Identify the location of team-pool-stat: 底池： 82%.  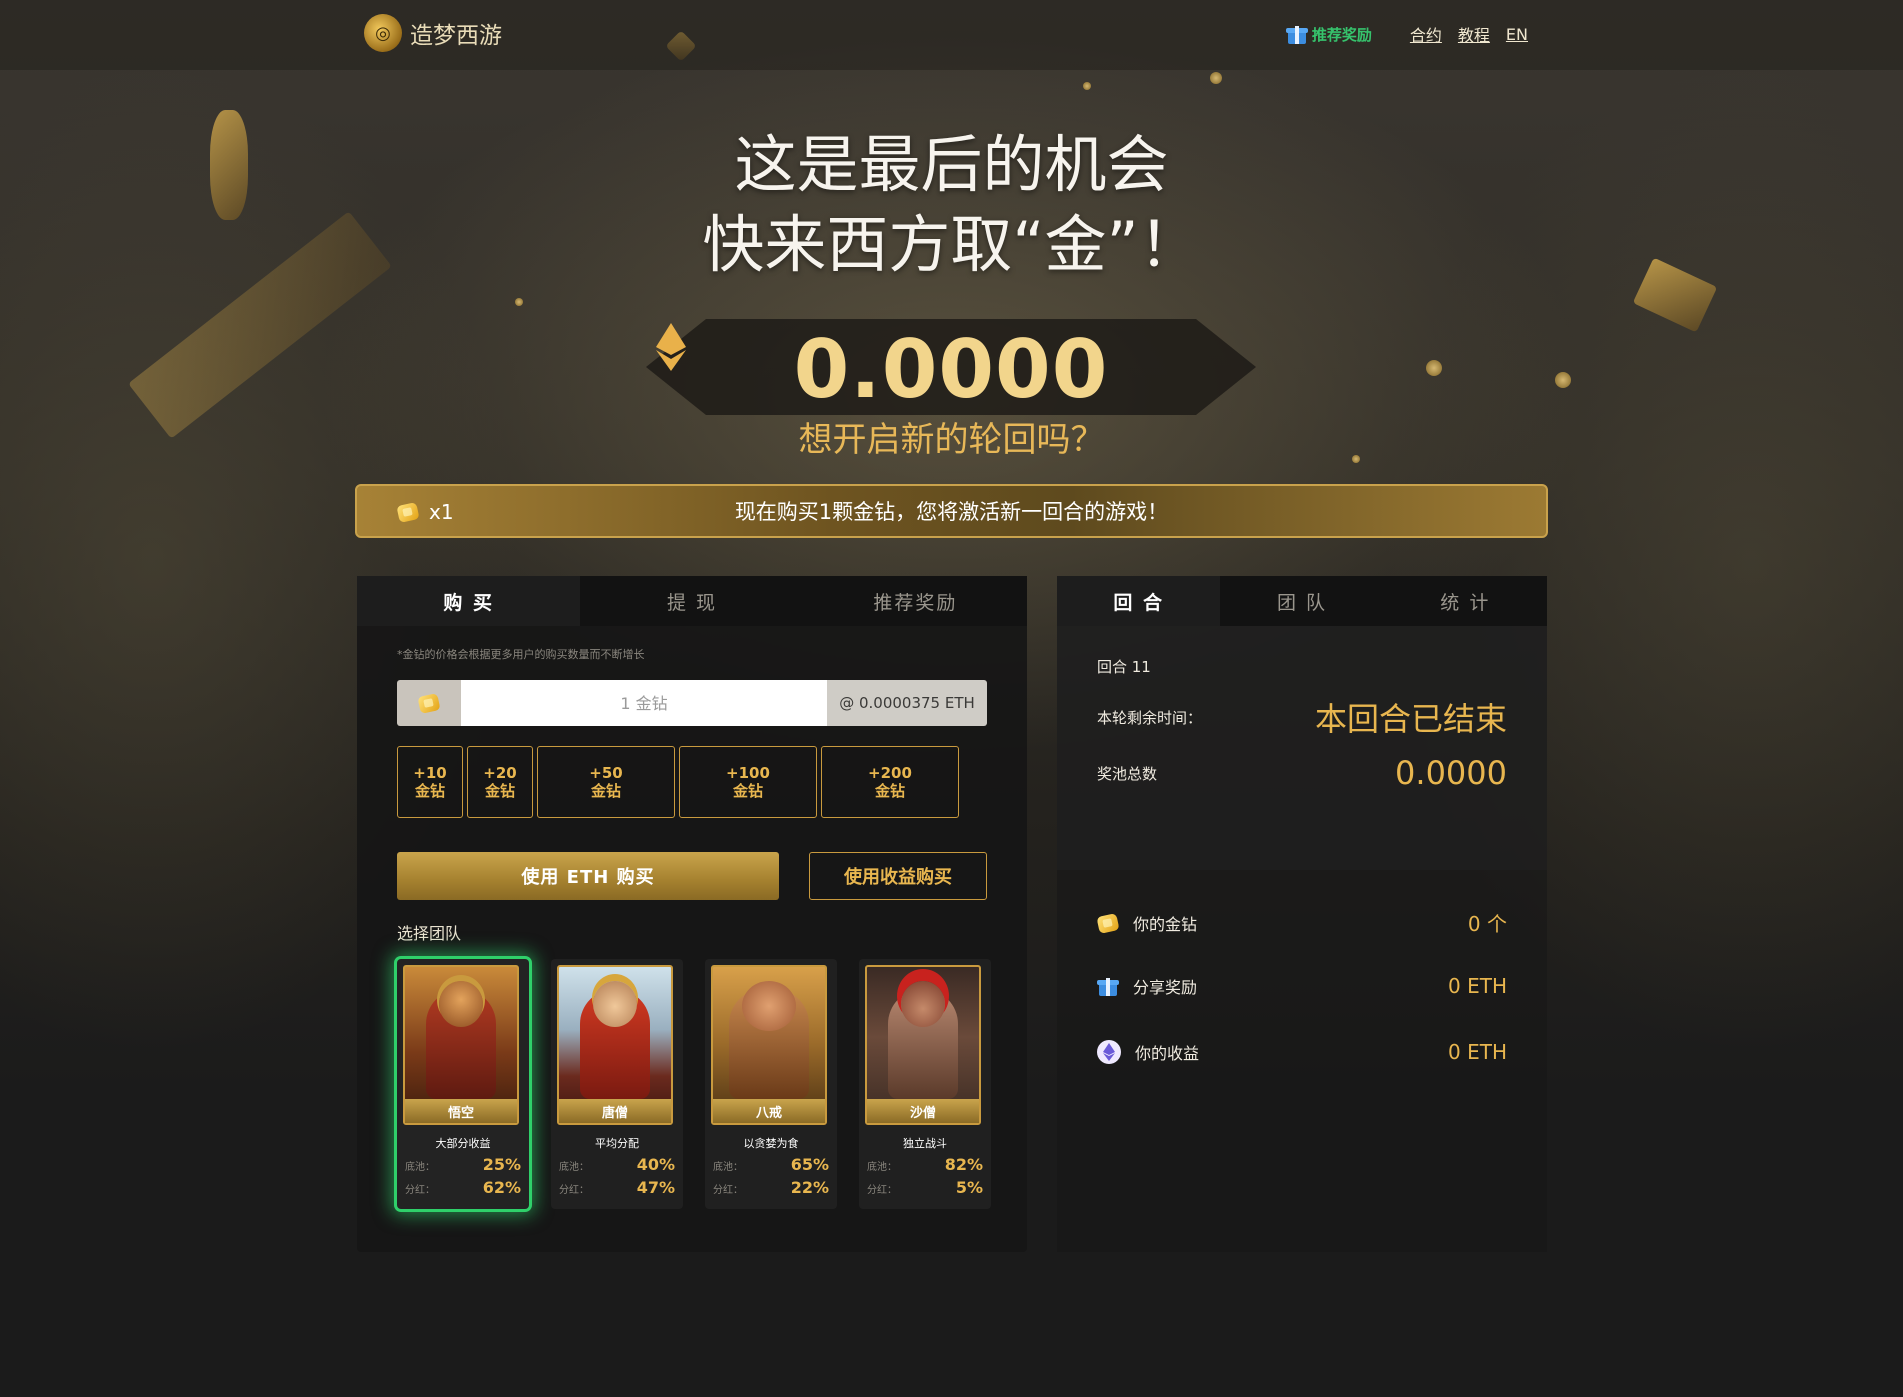
(925, 1164).